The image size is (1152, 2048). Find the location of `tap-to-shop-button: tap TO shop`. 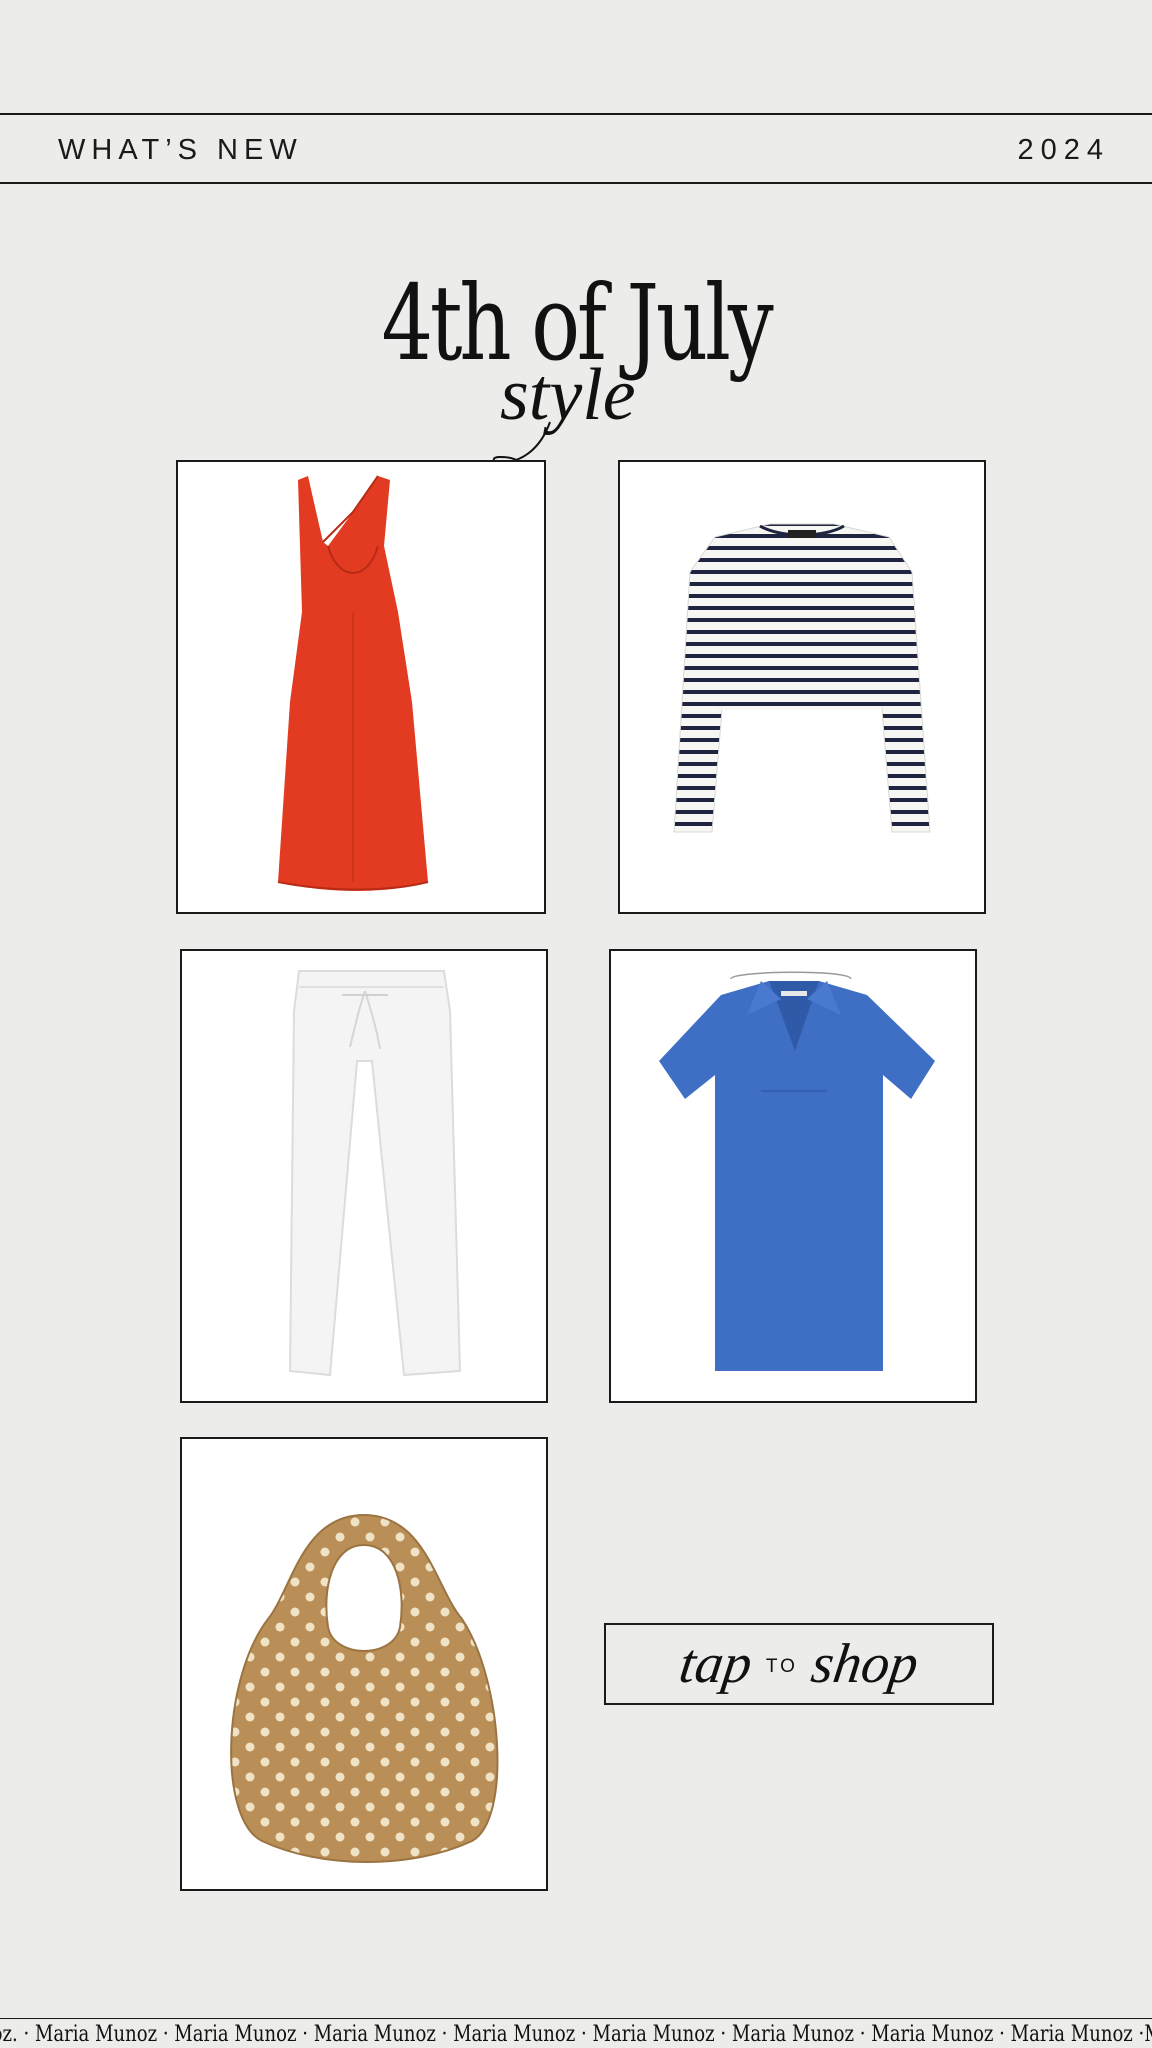

tap-to-shop-button: tap TO shop is located at coordinates (799, 1664).